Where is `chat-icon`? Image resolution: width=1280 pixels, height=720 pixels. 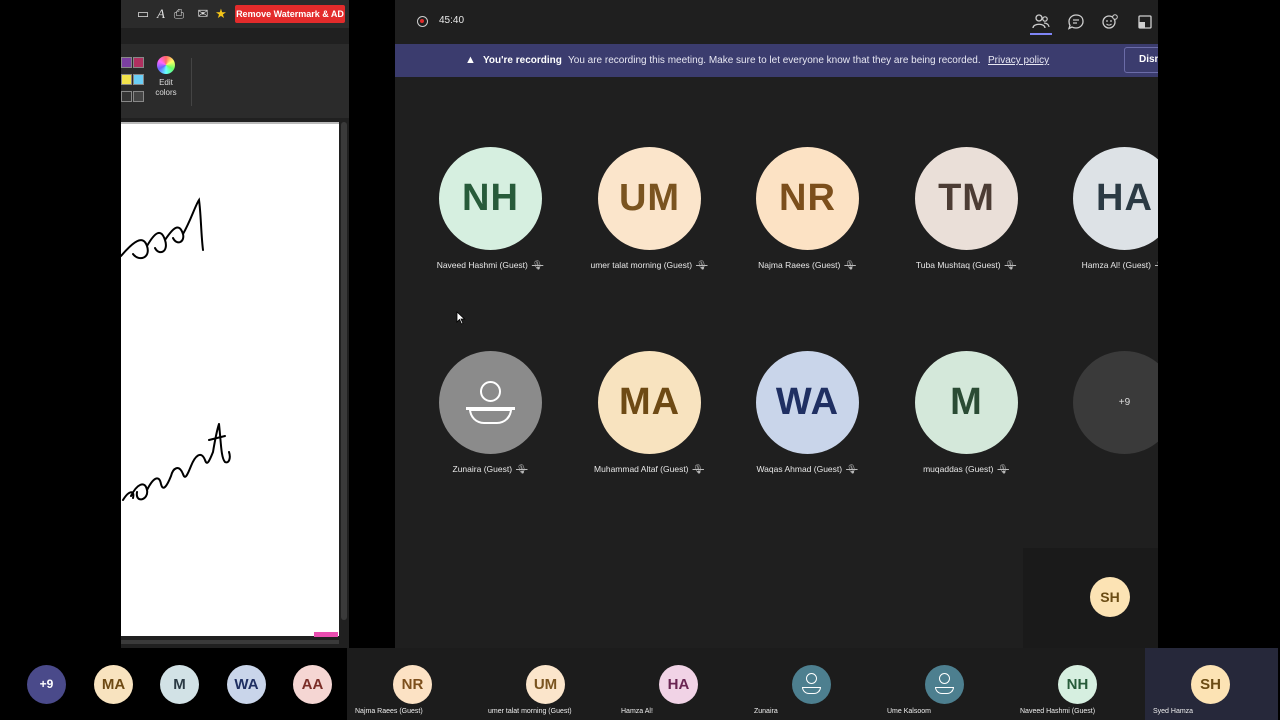
chat-icon is located at coordinates (1076, 22).